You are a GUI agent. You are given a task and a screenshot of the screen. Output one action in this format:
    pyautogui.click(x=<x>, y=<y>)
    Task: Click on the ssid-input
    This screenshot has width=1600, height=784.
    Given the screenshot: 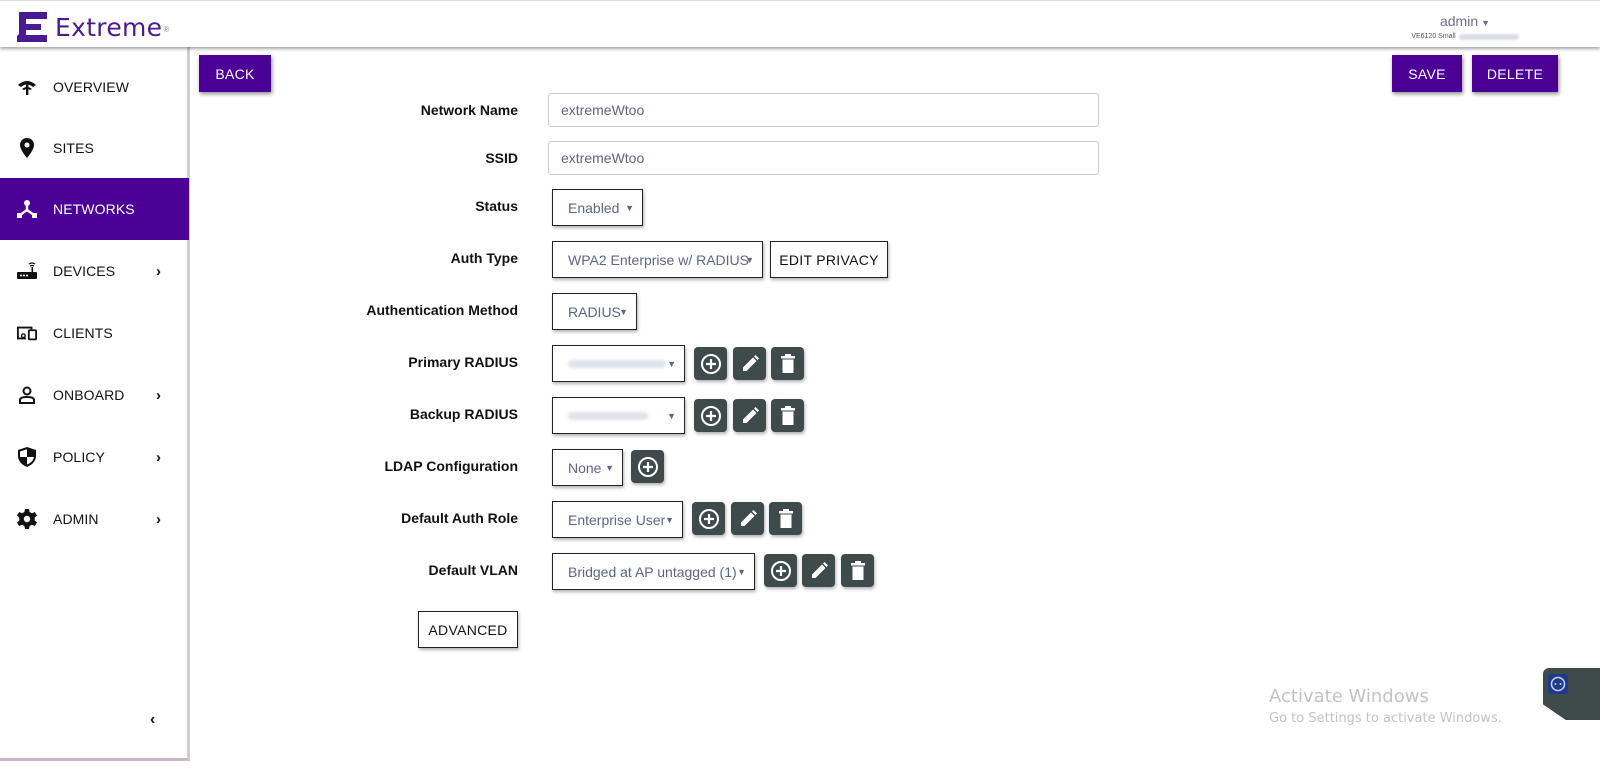 What is the action you would take?
    pyautogui.click(x=823, y=158)
    